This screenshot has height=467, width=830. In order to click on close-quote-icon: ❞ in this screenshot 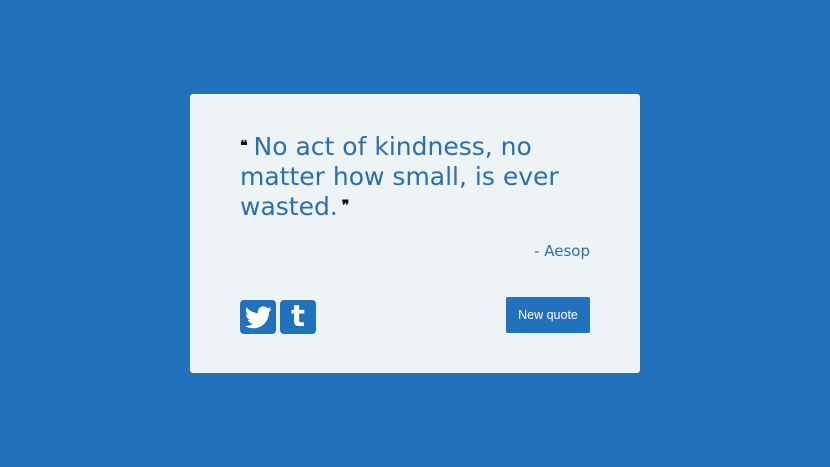, I will do `click(345, 206)`.